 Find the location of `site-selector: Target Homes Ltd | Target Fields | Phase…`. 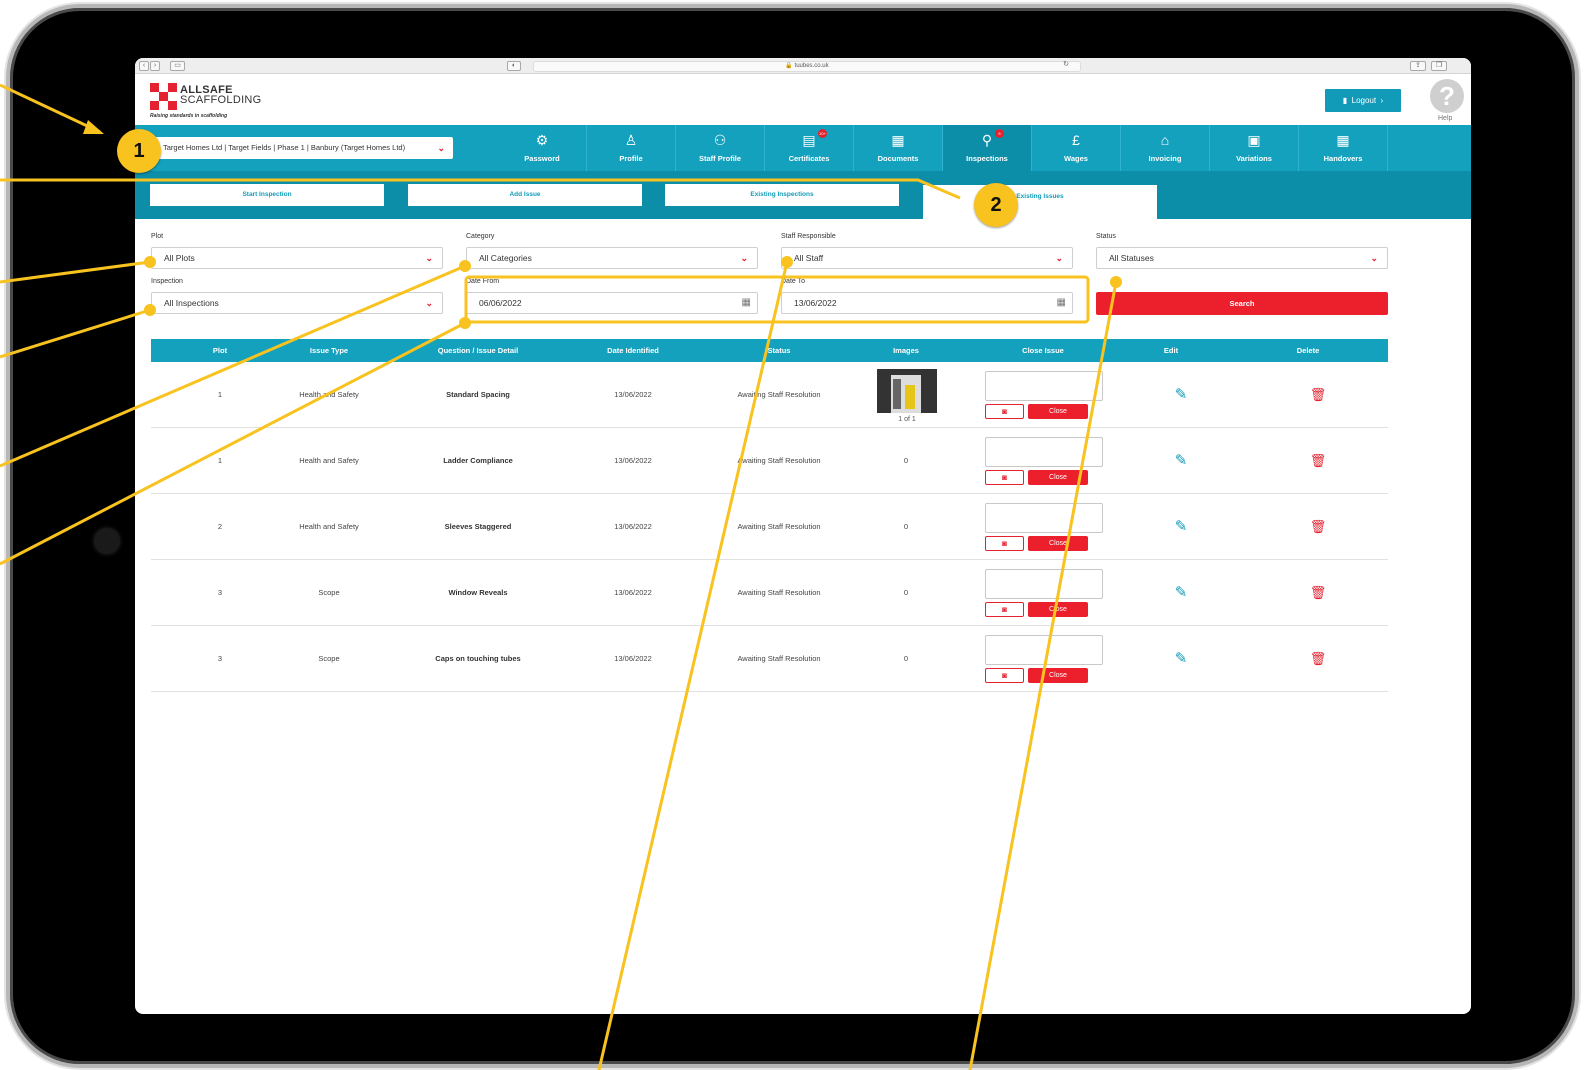

site-selector: Target Homes Ltd | Target Fields | Phase… is located at coordinates (301, 148).